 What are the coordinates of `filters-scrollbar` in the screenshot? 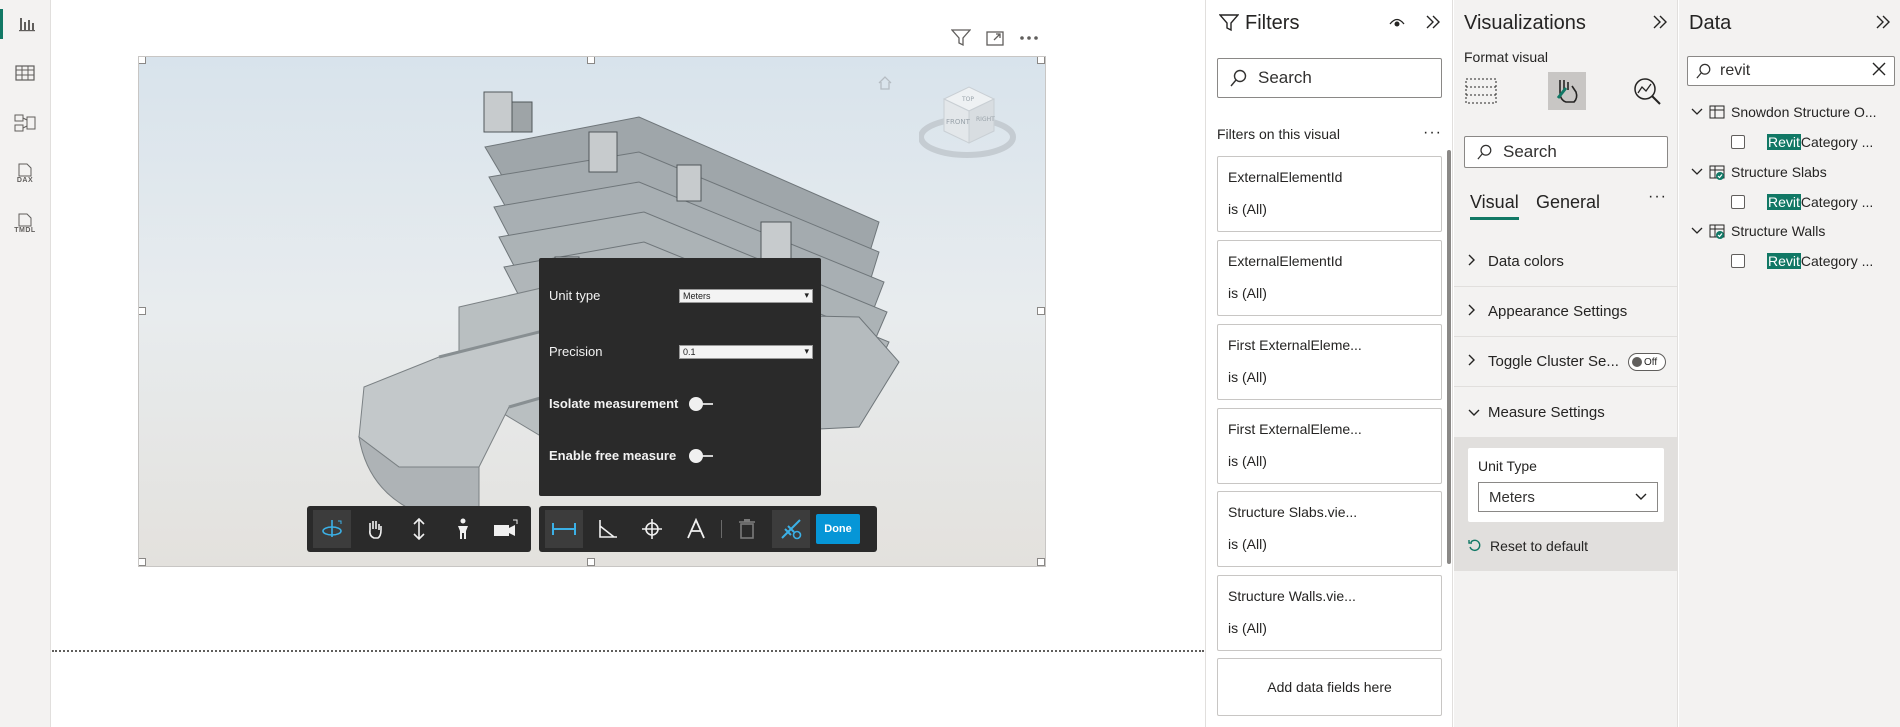 It's located at (1449, 357).